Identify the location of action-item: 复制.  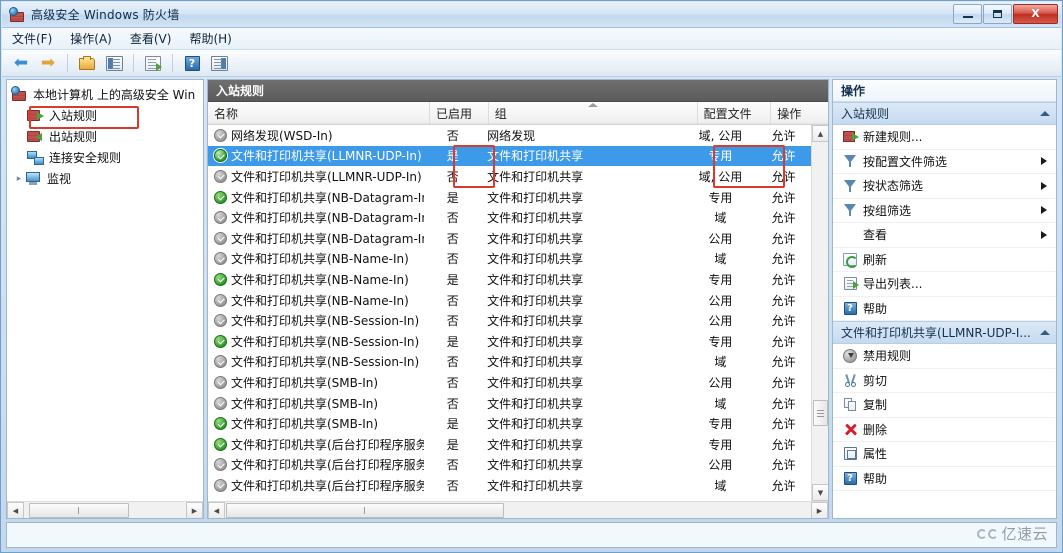
(944, 405).